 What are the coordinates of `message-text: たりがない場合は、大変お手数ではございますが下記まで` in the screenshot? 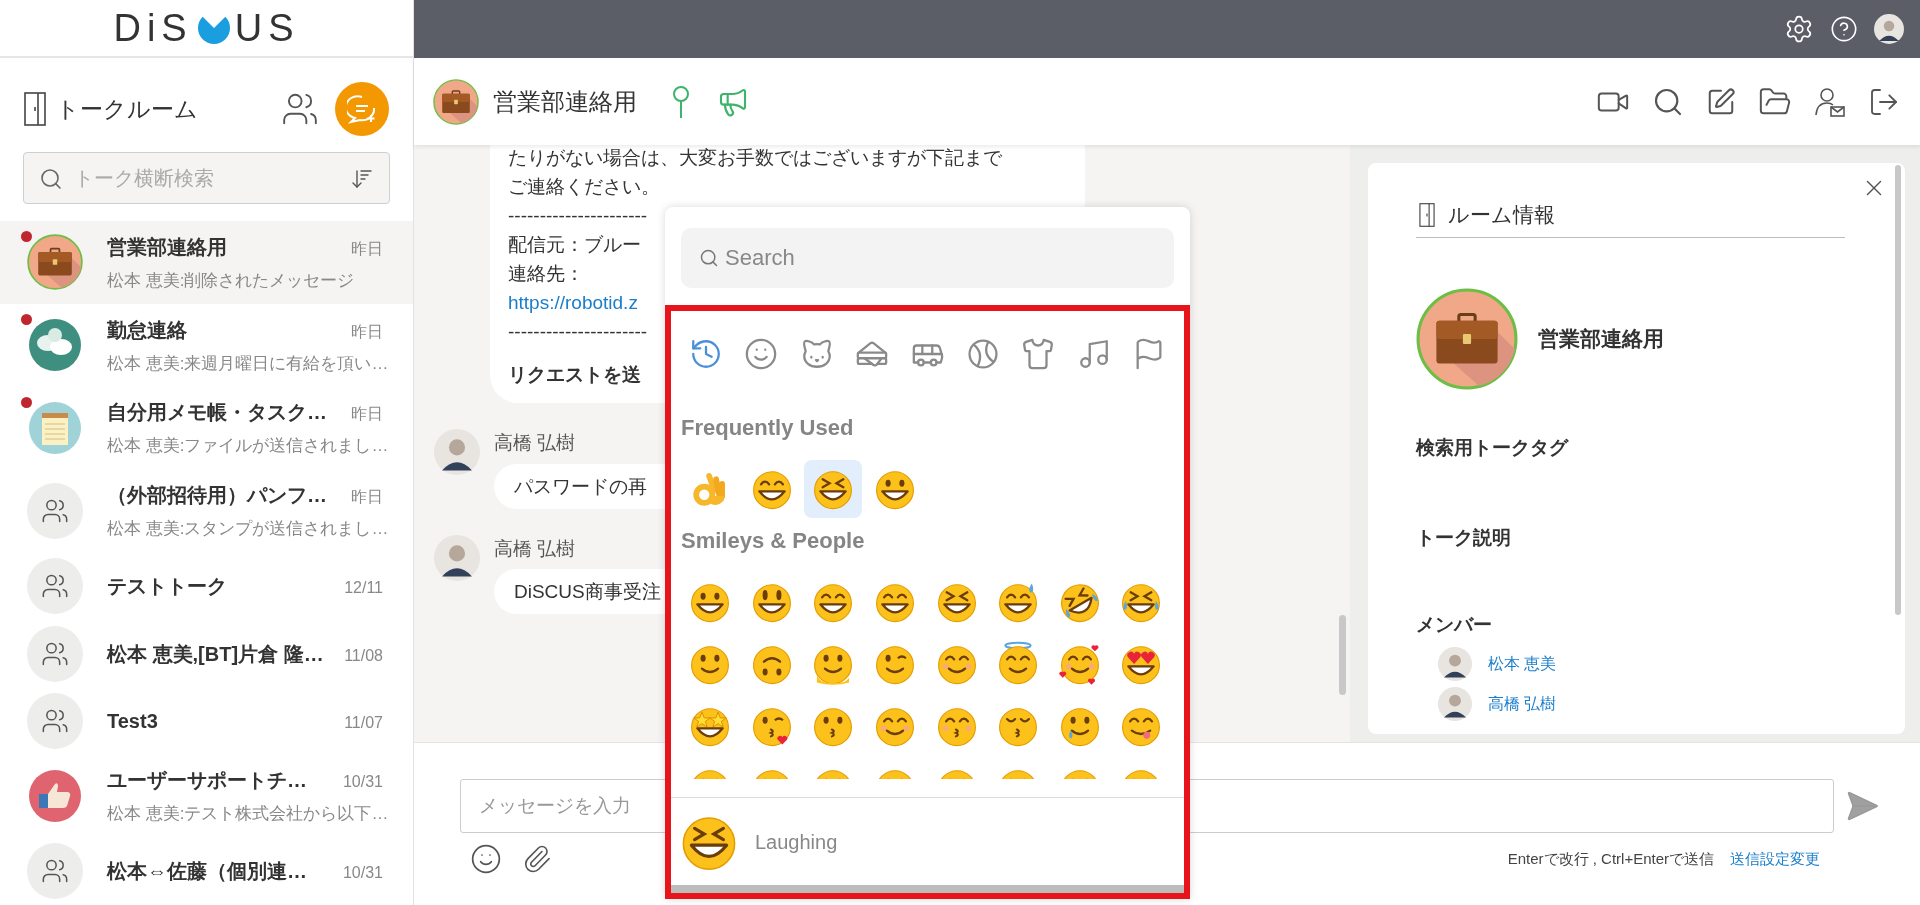 It's located at (755, 158).